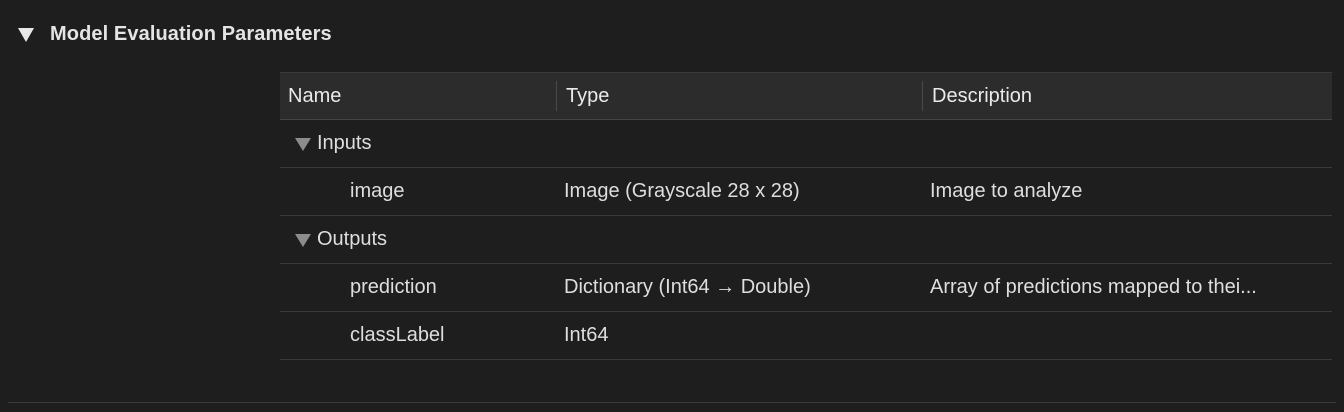 The image size is (1344, 412). I want to click on group-cell: Outputs, so click(418, 239).